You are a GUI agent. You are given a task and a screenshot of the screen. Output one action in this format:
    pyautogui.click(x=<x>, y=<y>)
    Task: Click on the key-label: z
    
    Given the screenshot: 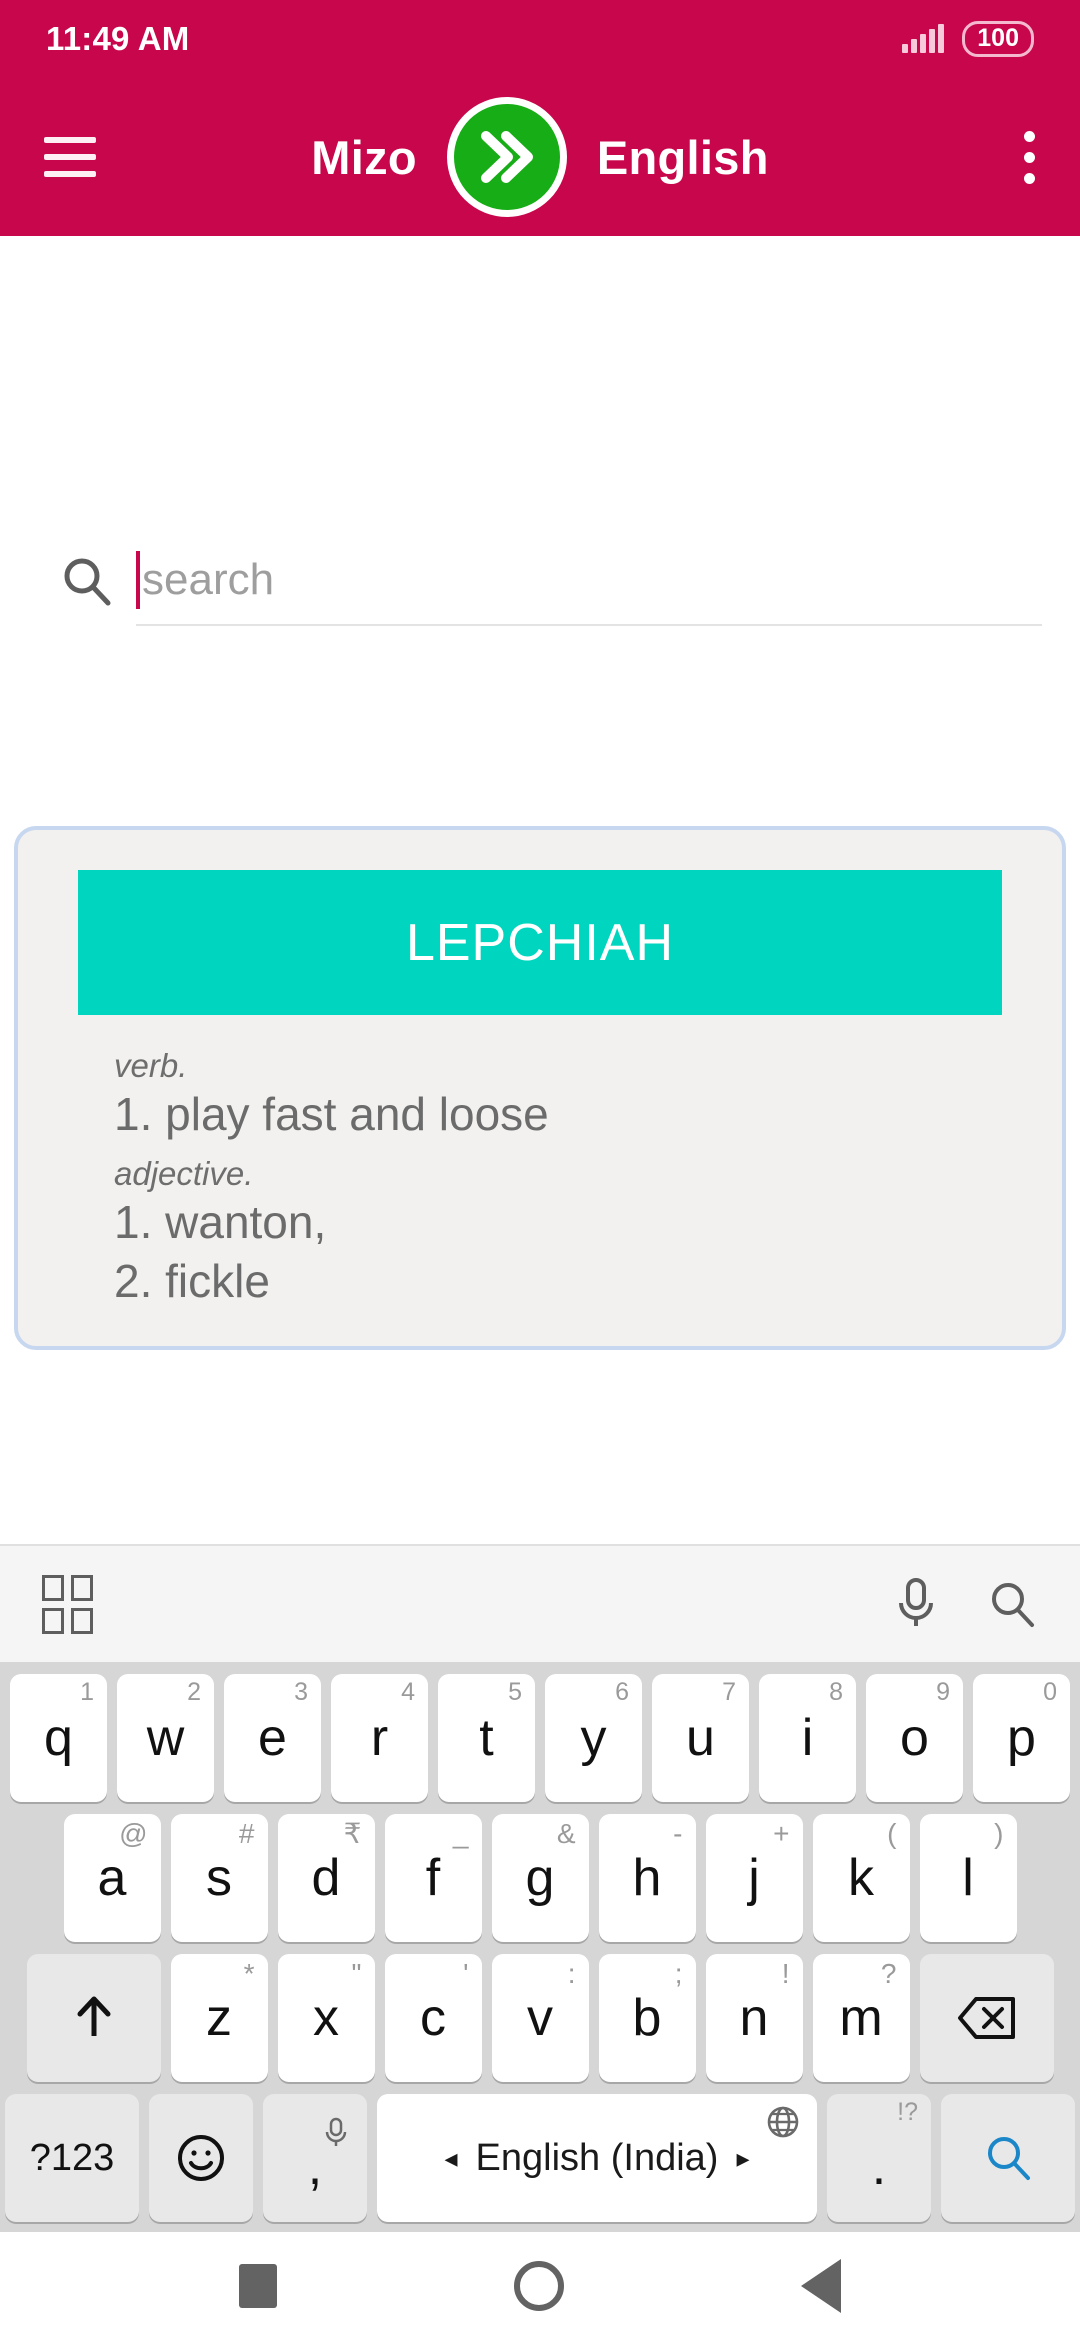 What is the action you would take?
    pyautogui.click(x=219, y=2018)
    